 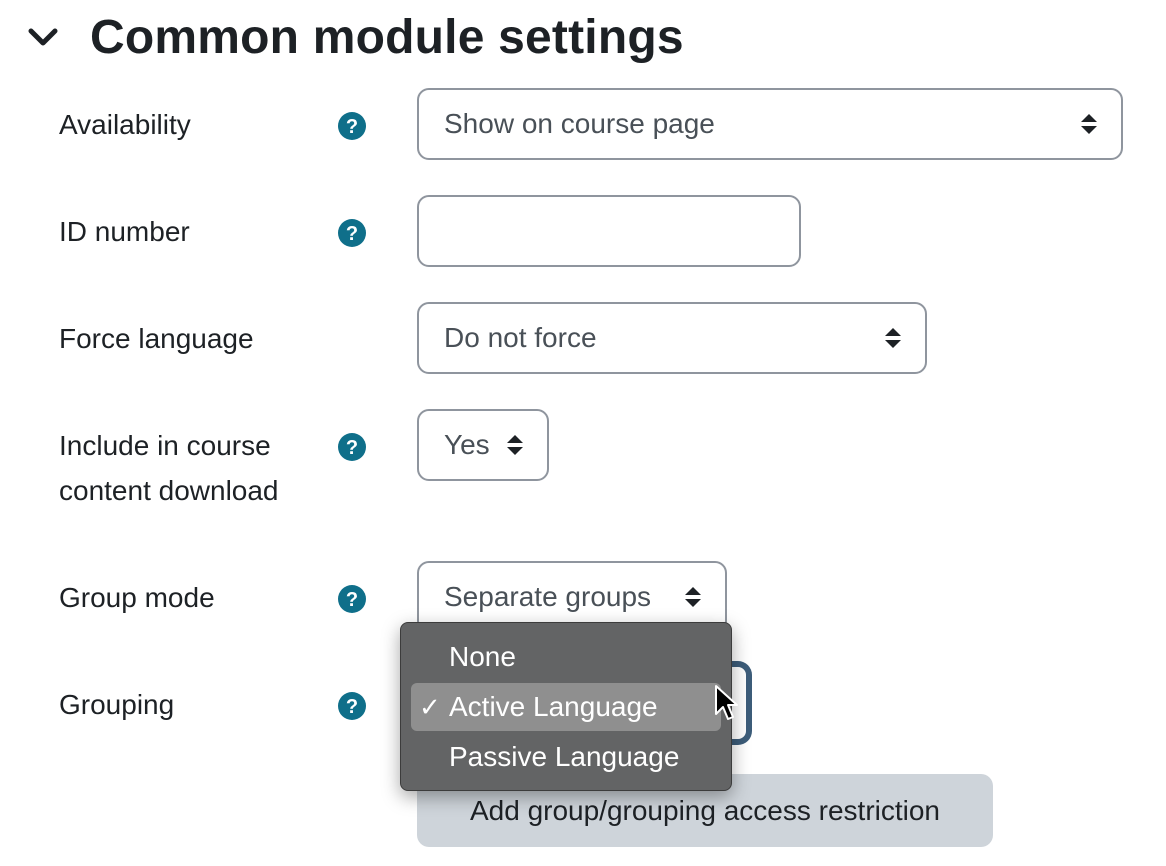 I want to click on dropdown-option-none: None, so click(x=566, y=657).